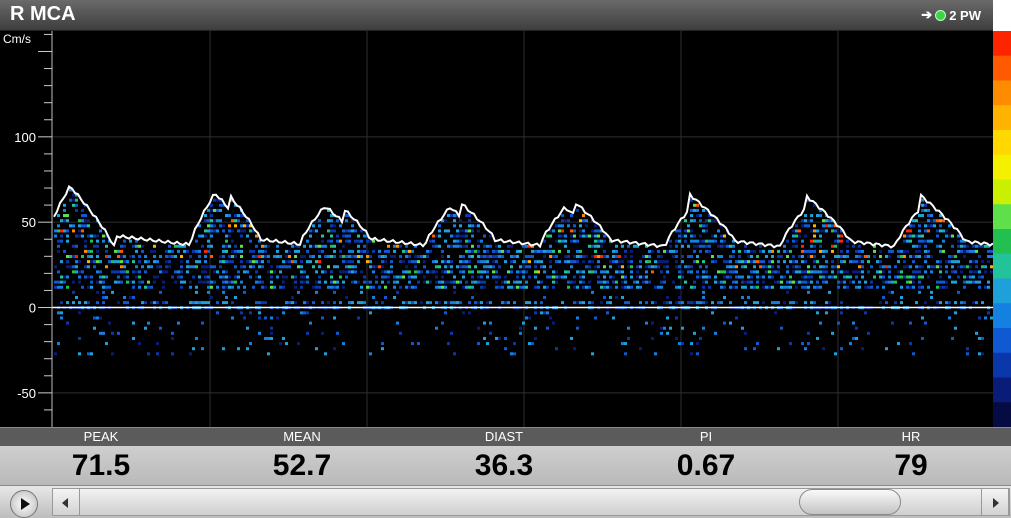 This screenshot has height=518, width=1011. Describe the element at coordinates (17, 39) in the screenshot. I see `axis-unit-label: Cm/s` at that location.